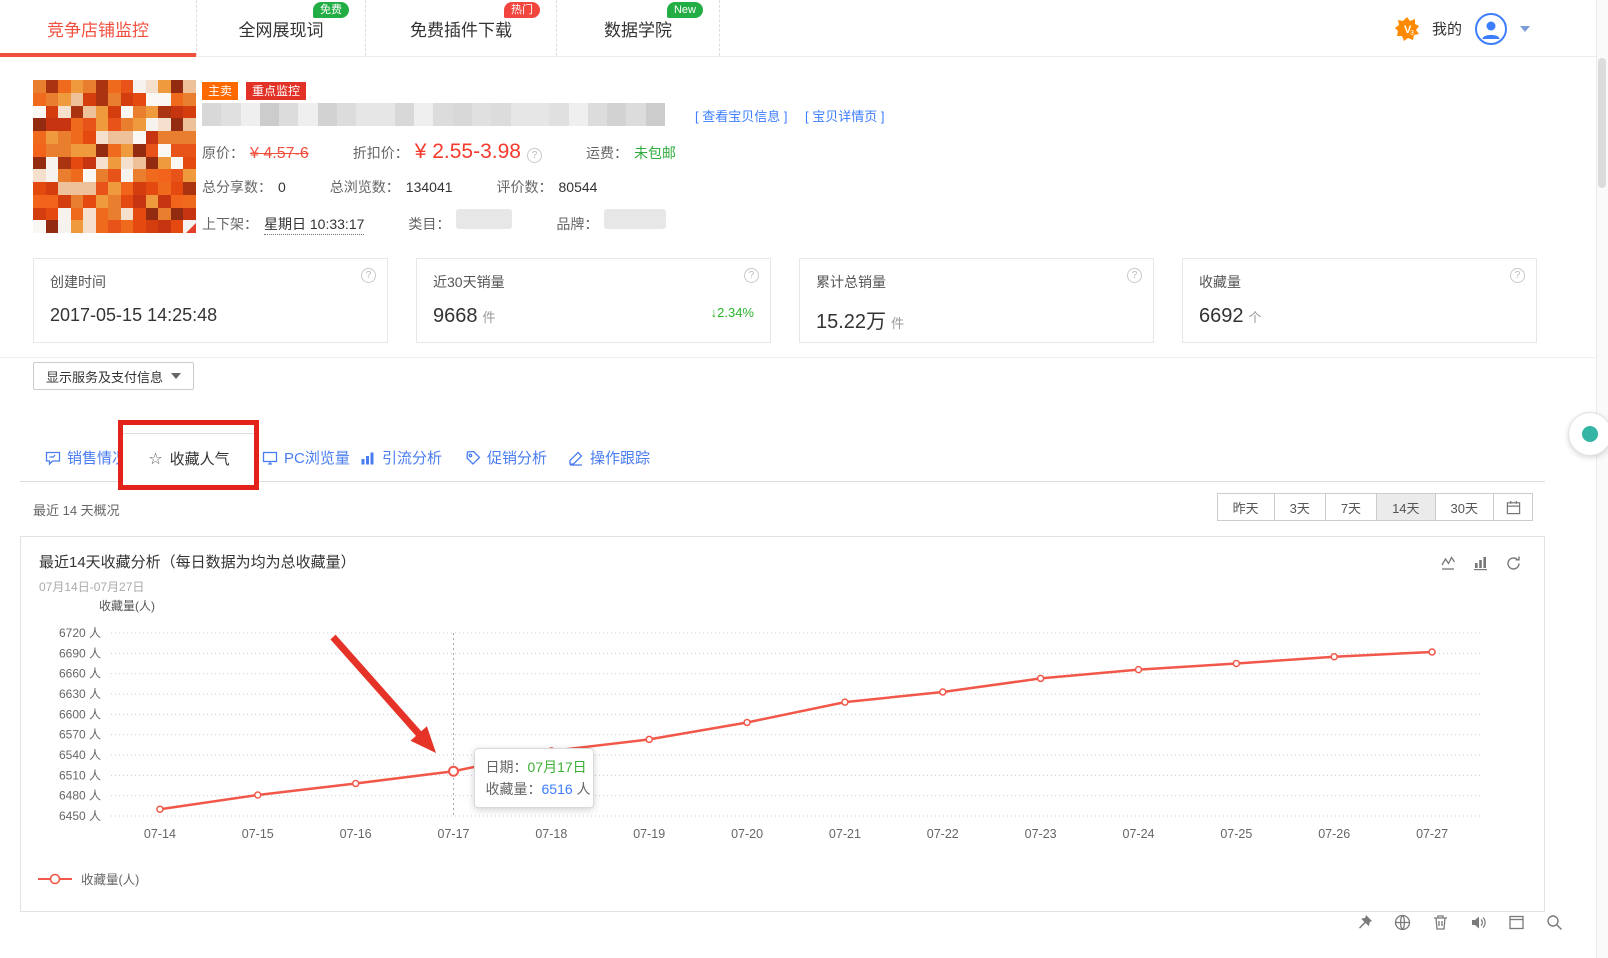 The image size is (1608, 958). What do you see at coordinates (741, 115) in the screenshot?
I see `view-item-info-link: [ 查看宝贝信息 ]` at bounding box center [741, 115].